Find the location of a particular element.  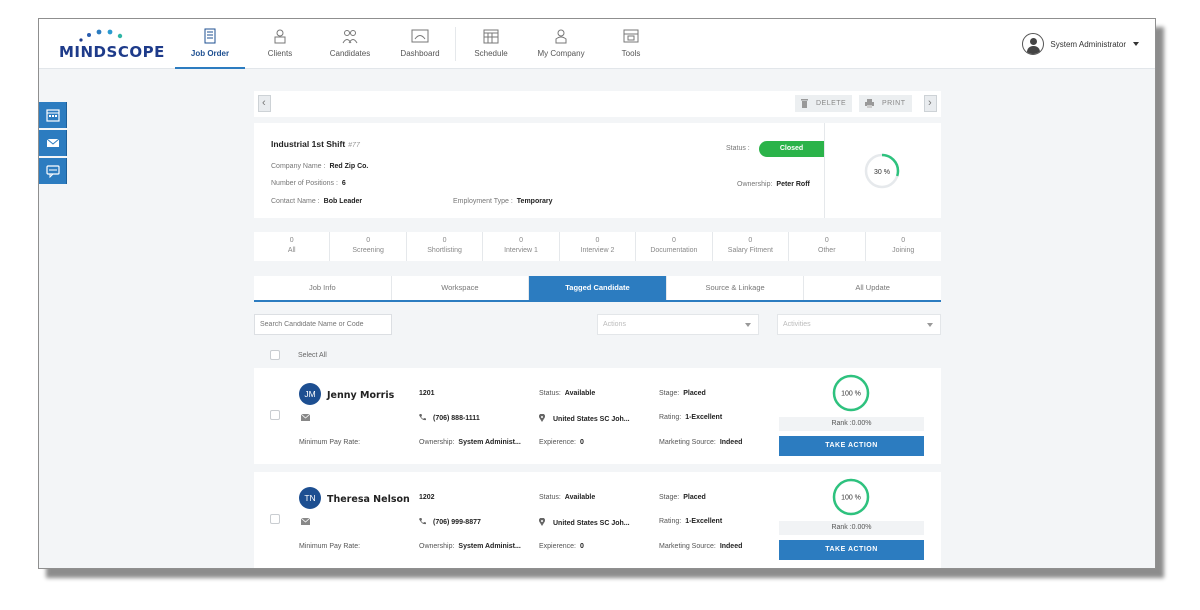

ownership-field: Ownership: Peter Roff is located at coordinates (773, 184).